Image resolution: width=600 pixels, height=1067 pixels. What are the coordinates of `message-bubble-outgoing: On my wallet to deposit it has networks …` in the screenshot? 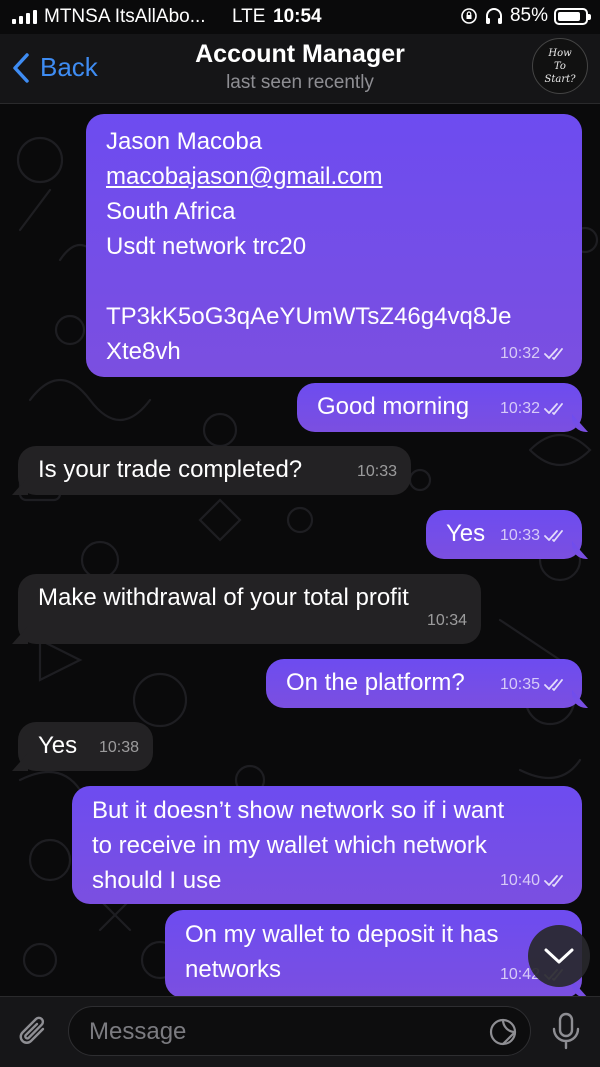 It's located at (373, 954).